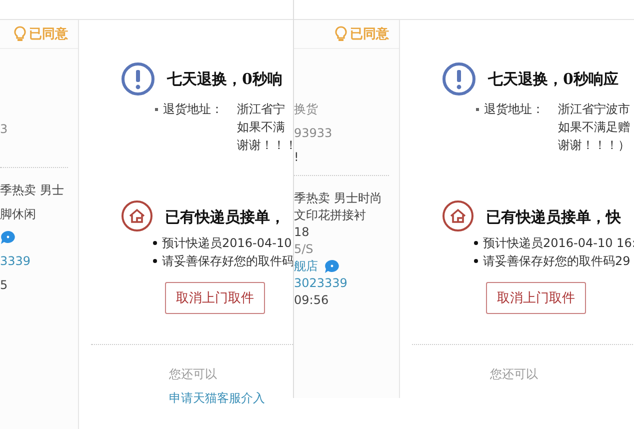 The height and width of the screenshot is (429, 634). What do you see at coordinates (594, 127) in the screenshot?
I see `address-text: 如果不满足赠` at bounding box center [594, 127].